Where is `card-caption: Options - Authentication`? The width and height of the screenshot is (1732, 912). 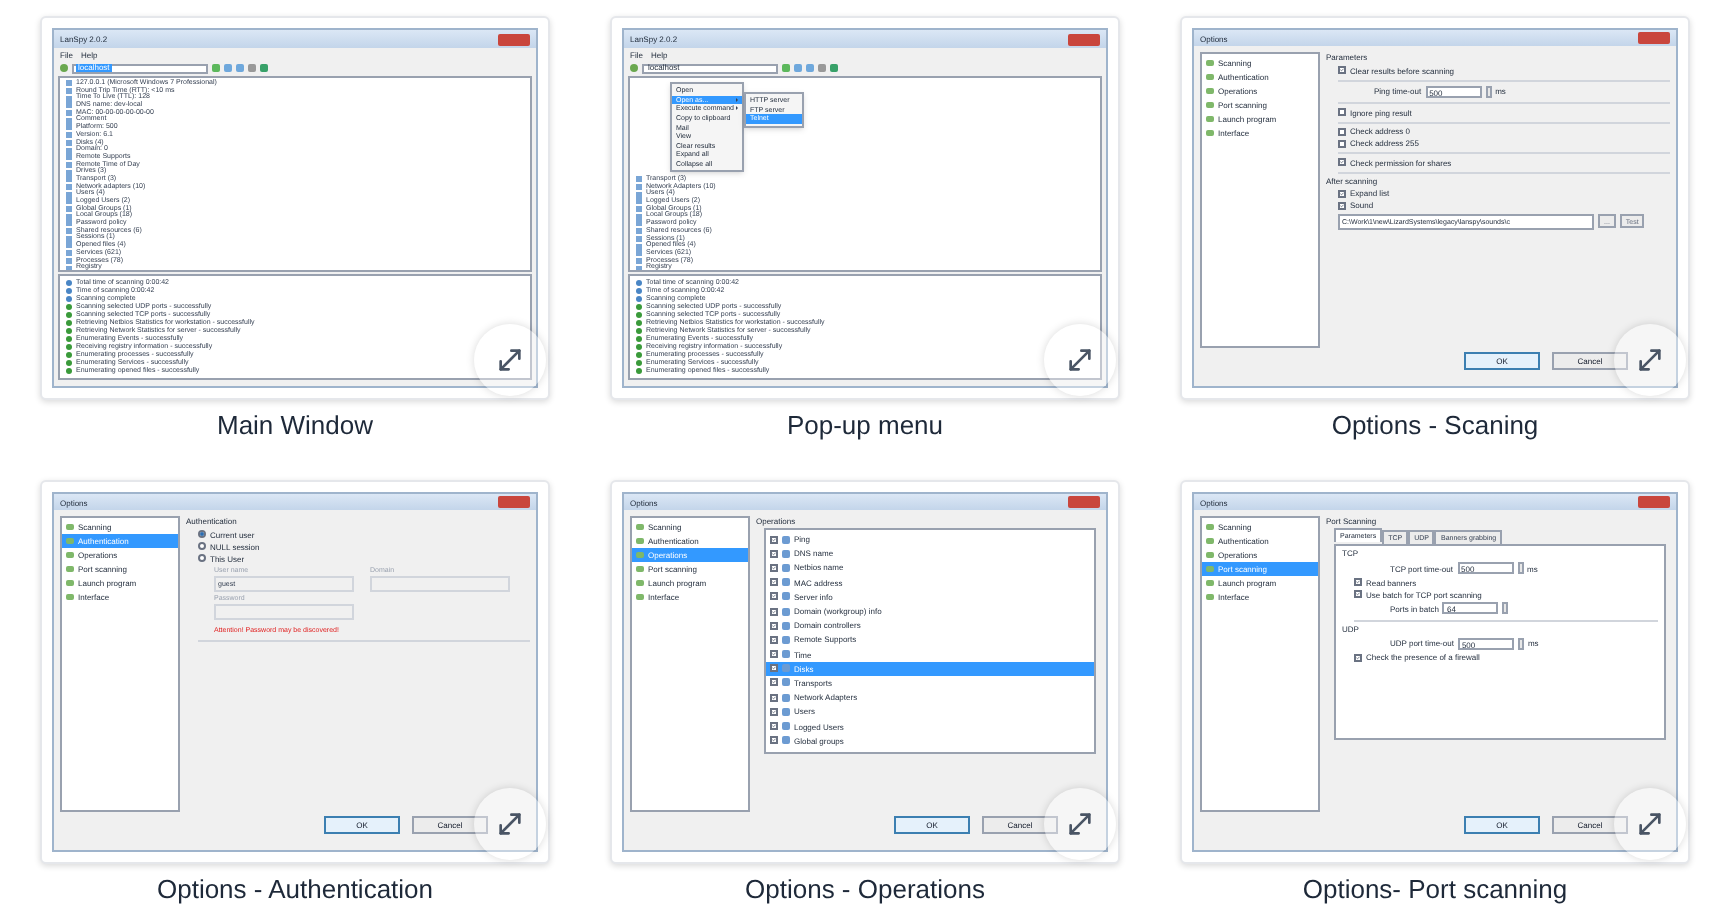 card-caption: Options - Authentication is located at coordinates (295, 890).